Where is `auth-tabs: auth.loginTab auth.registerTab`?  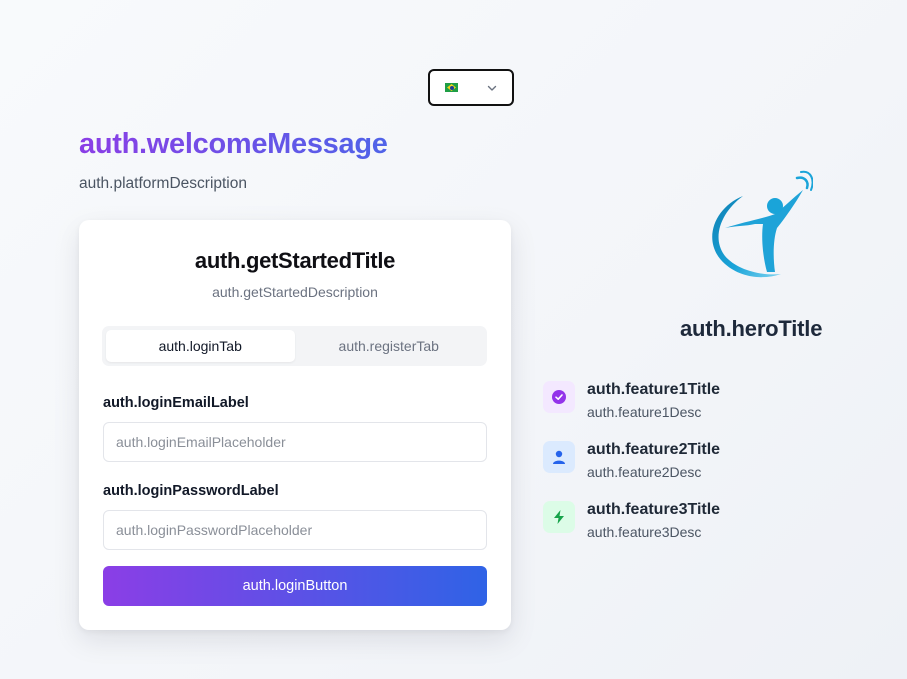
auth-tabs: auth.loginTab auth.registerTab is located at coordinates (294, 346).